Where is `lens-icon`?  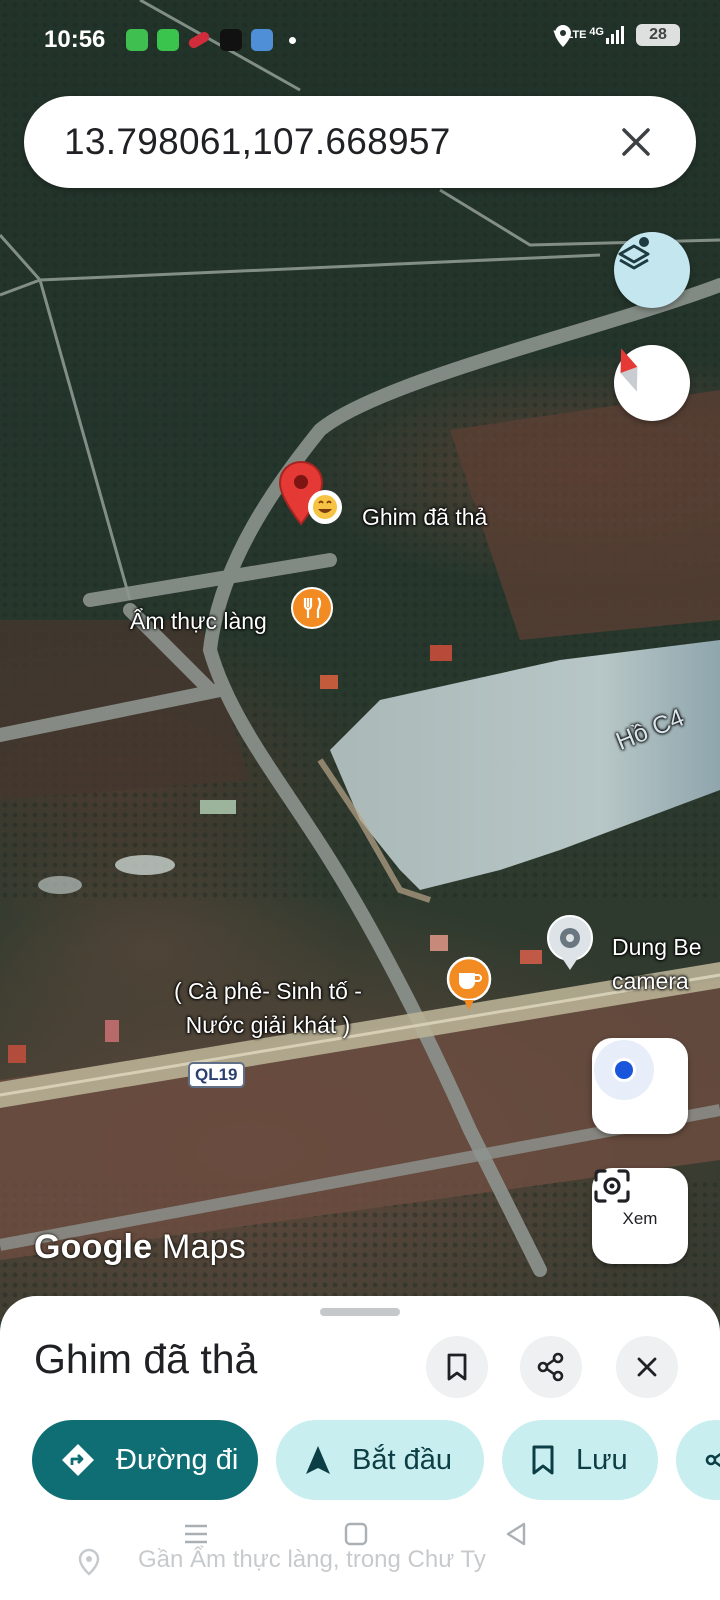
lens-icon is located at coordinates (612, 1186).